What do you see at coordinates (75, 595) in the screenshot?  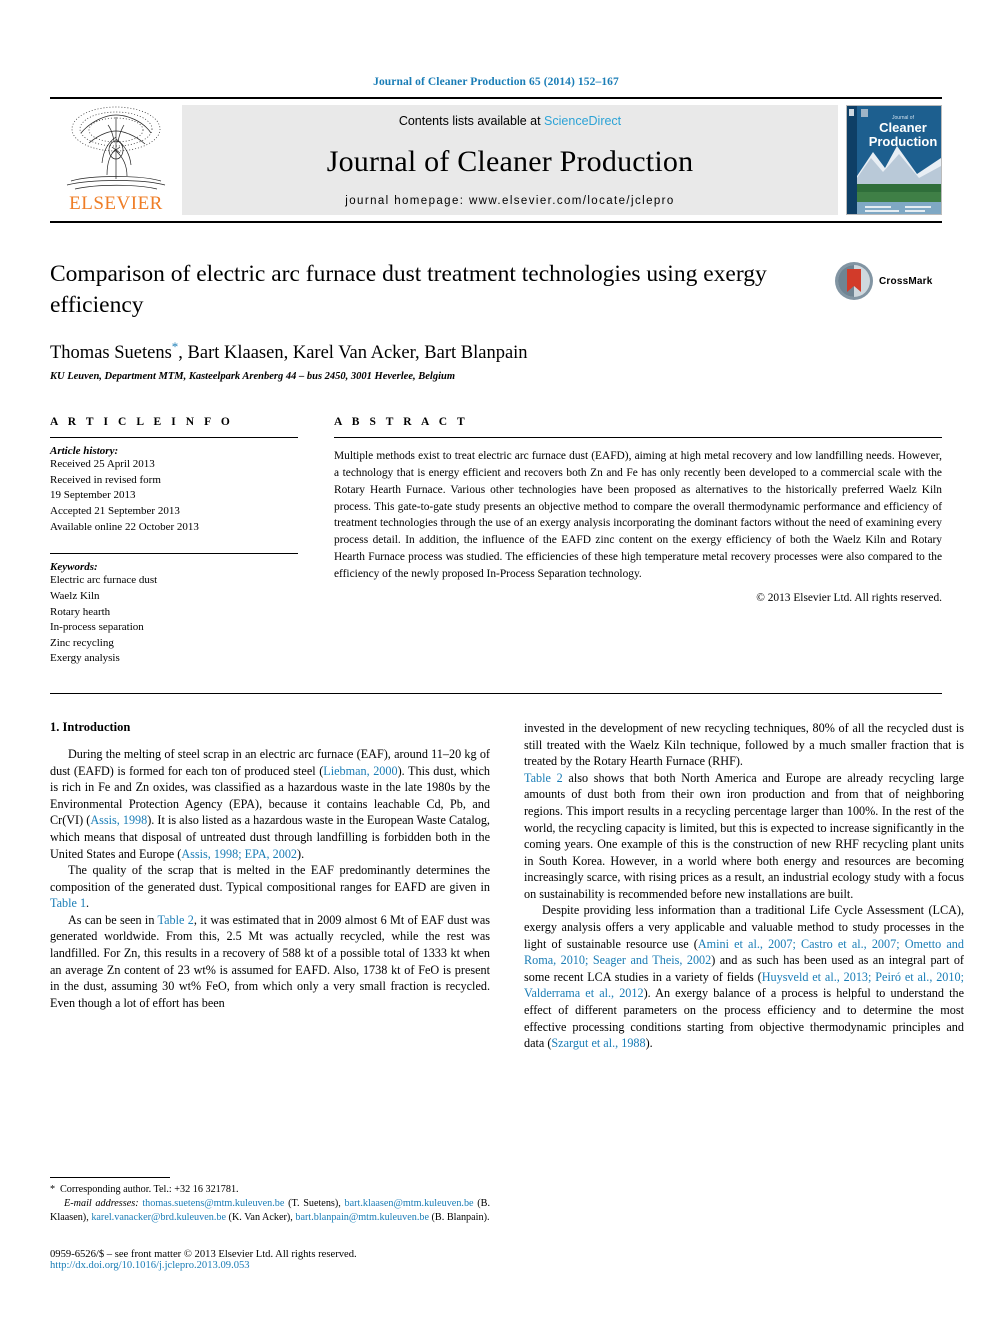 I see `keyword-item: Waelz Kiln` at bounding box center [75, 595].